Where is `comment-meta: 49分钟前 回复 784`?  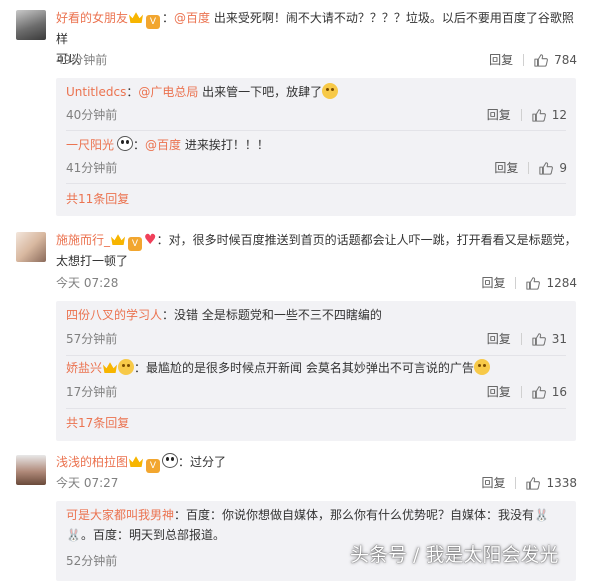 comment-meta: 49分钟前 回复 784 is located at coordinates (318, 60).